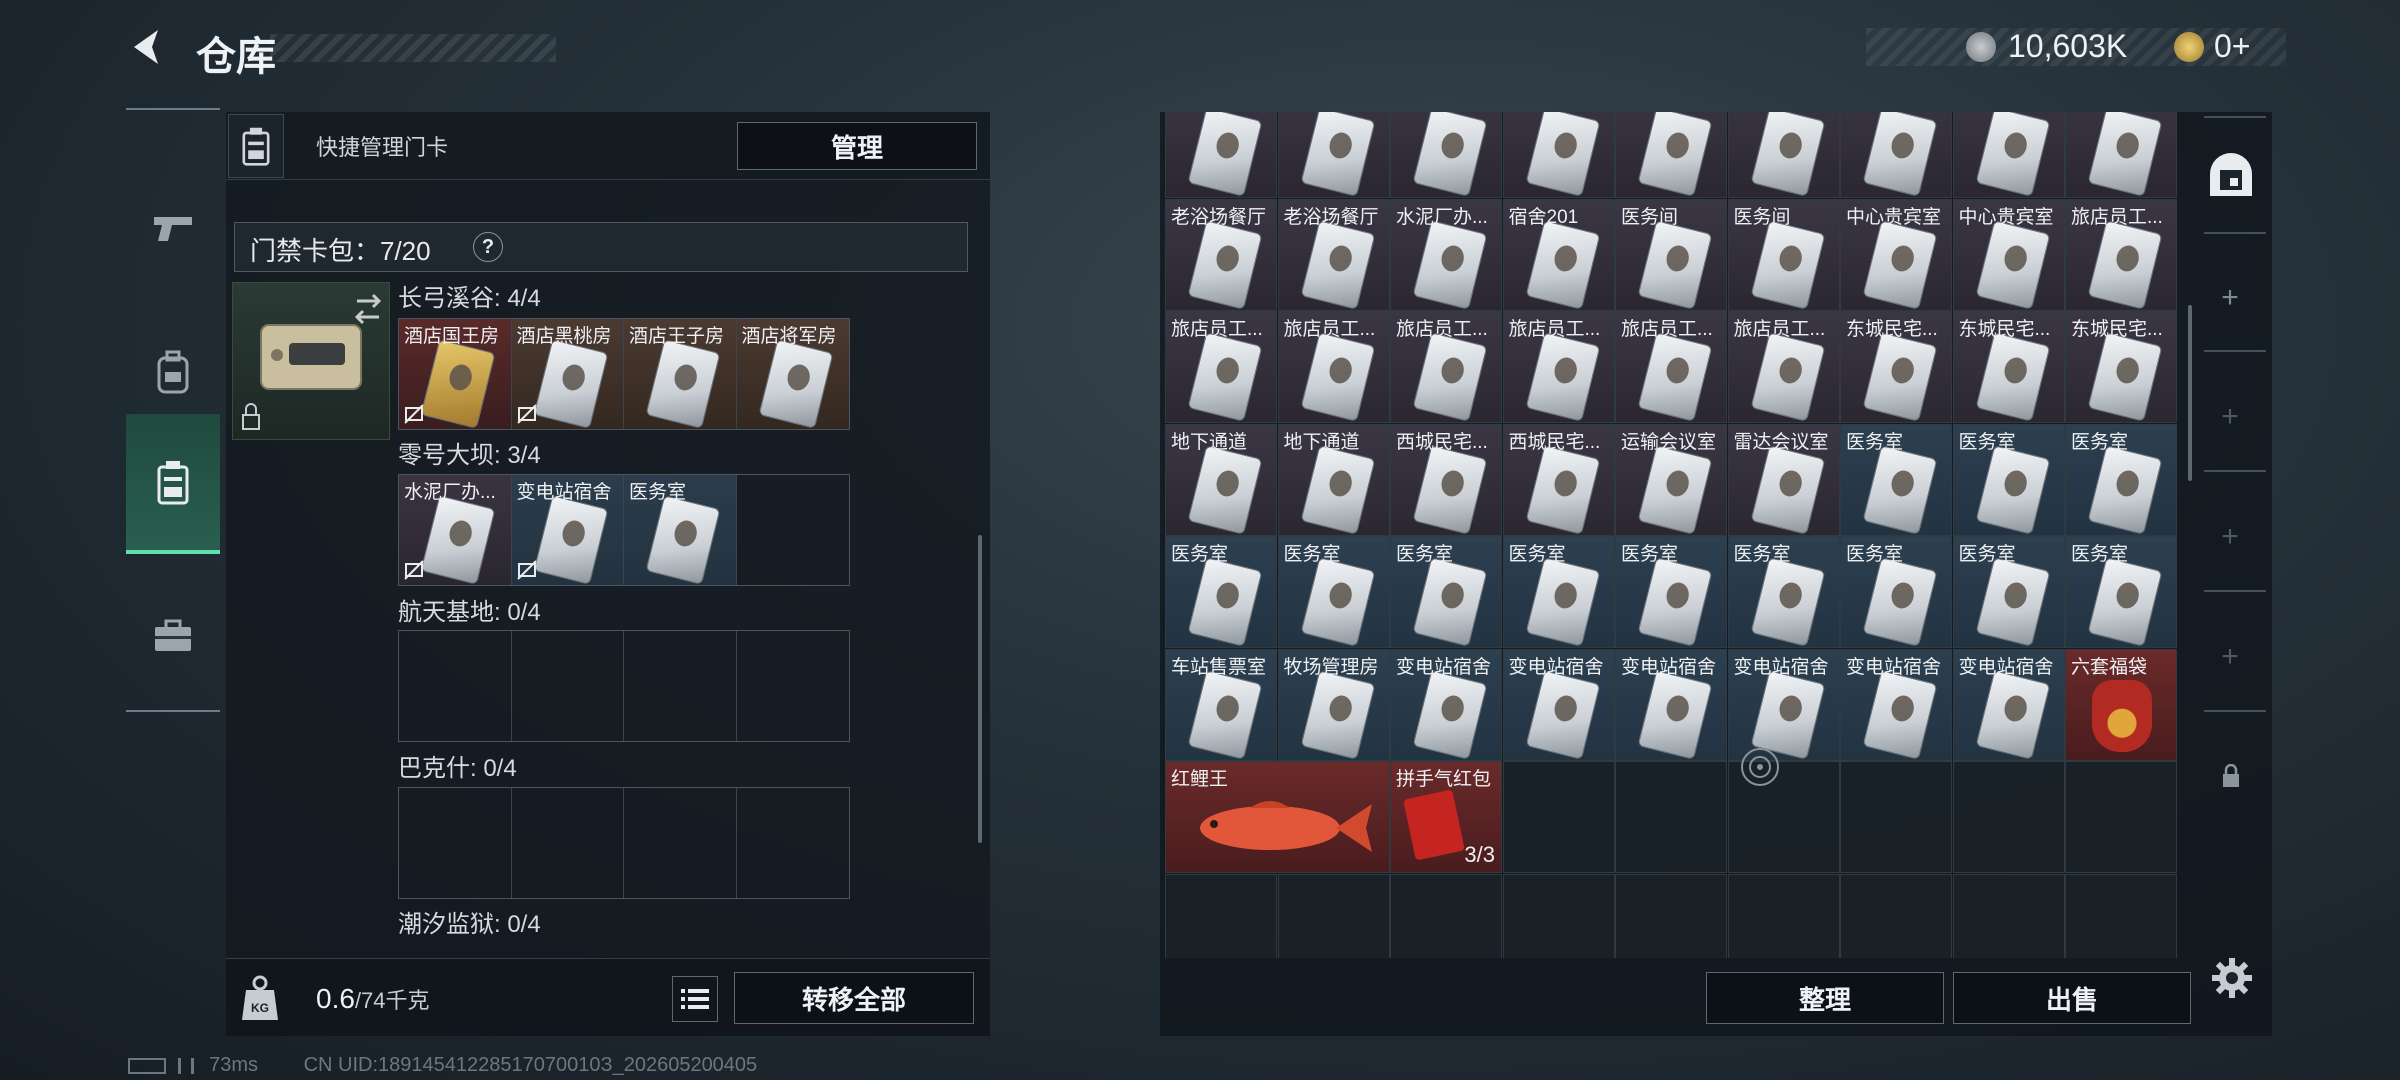  What do you see at coordinates (173, 228) in the screenshot?
I see `rail-item-weapons` at bounding box center [173, 228].